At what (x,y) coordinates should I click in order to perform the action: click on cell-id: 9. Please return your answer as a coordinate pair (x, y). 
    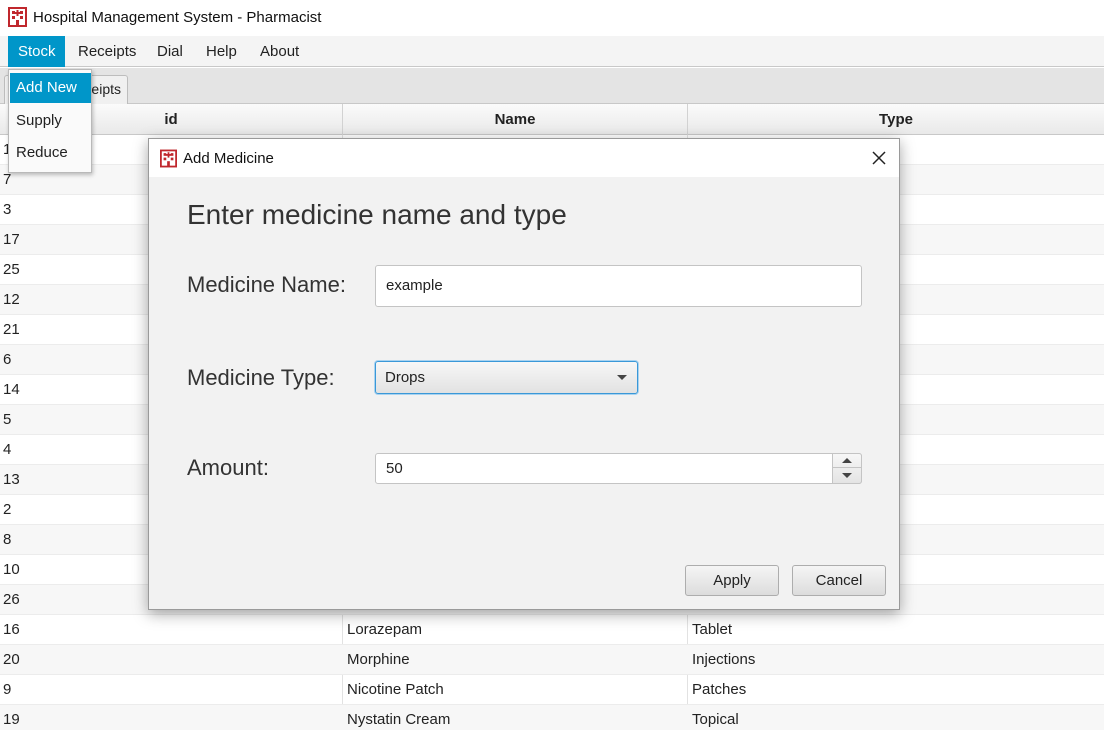
    Looking at the image, I should click on (7, 689).